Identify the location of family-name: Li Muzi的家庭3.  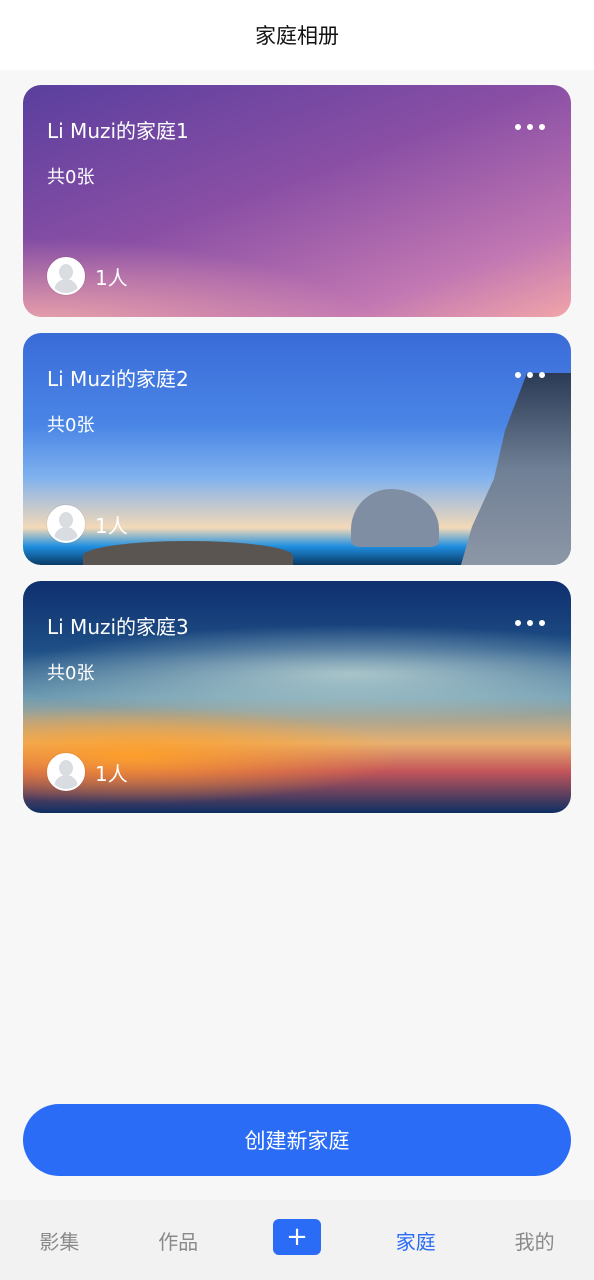
(118, 627).